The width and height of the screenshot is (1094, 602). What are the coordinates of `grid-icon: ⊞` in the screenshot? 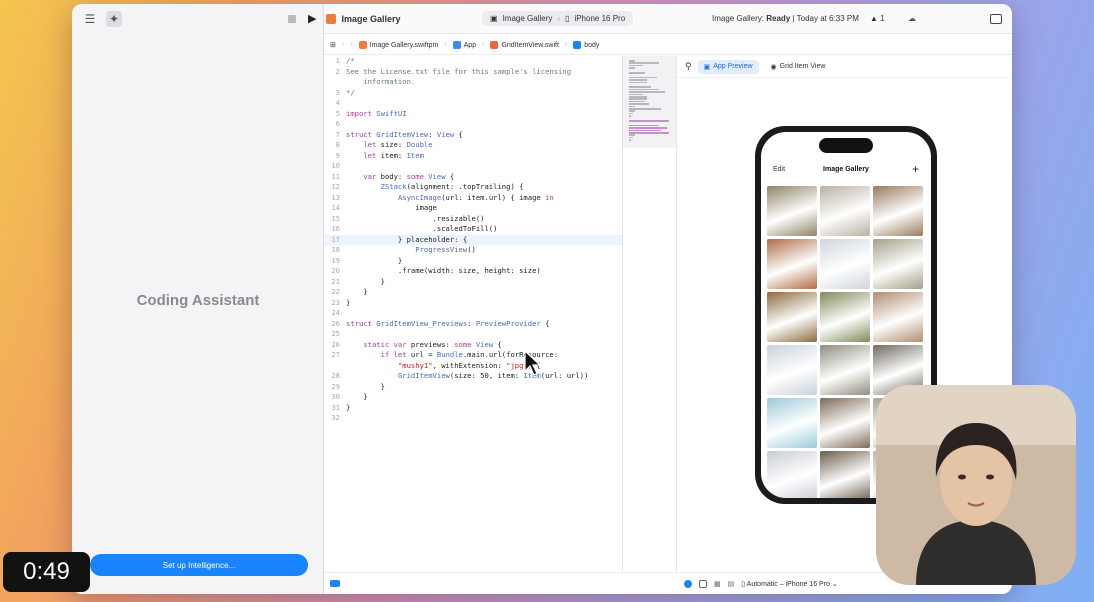 It's located at (333, 45).